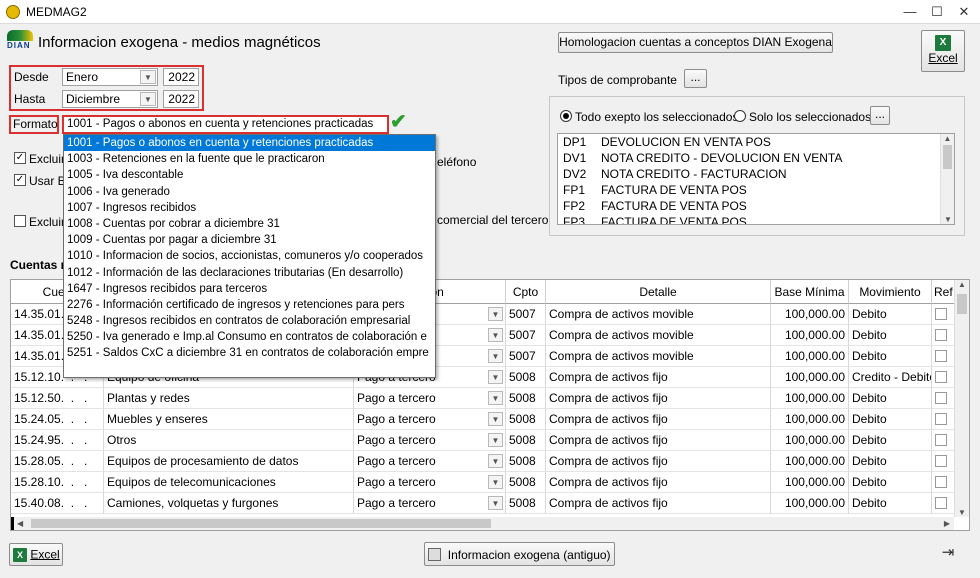 This screenshot has height=578, width=980. I want to click on tipos-name: NOTA CREDITO - DEVOLUCION EN VENTA, so click(722, 158).